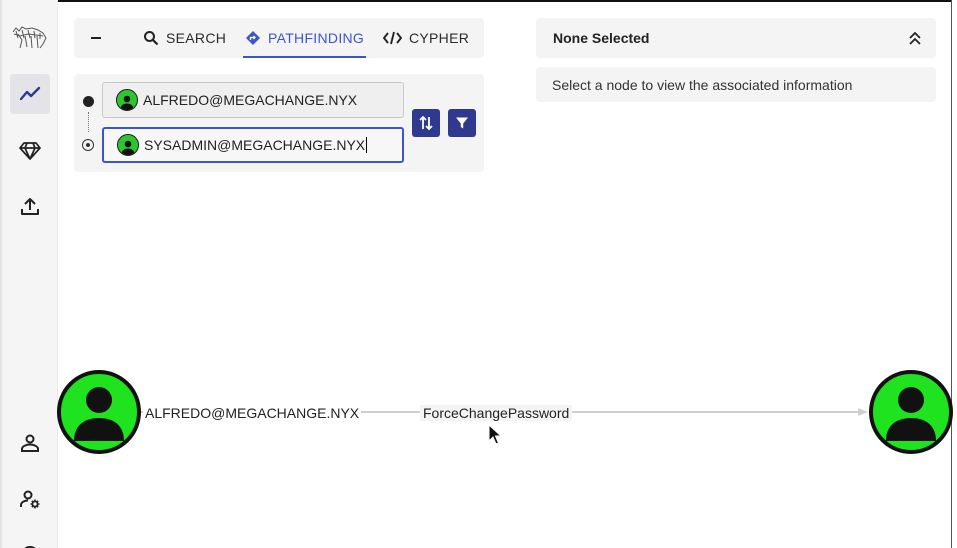  I want to click on tab-cypher-label: CYPHER, so click(439, 38).